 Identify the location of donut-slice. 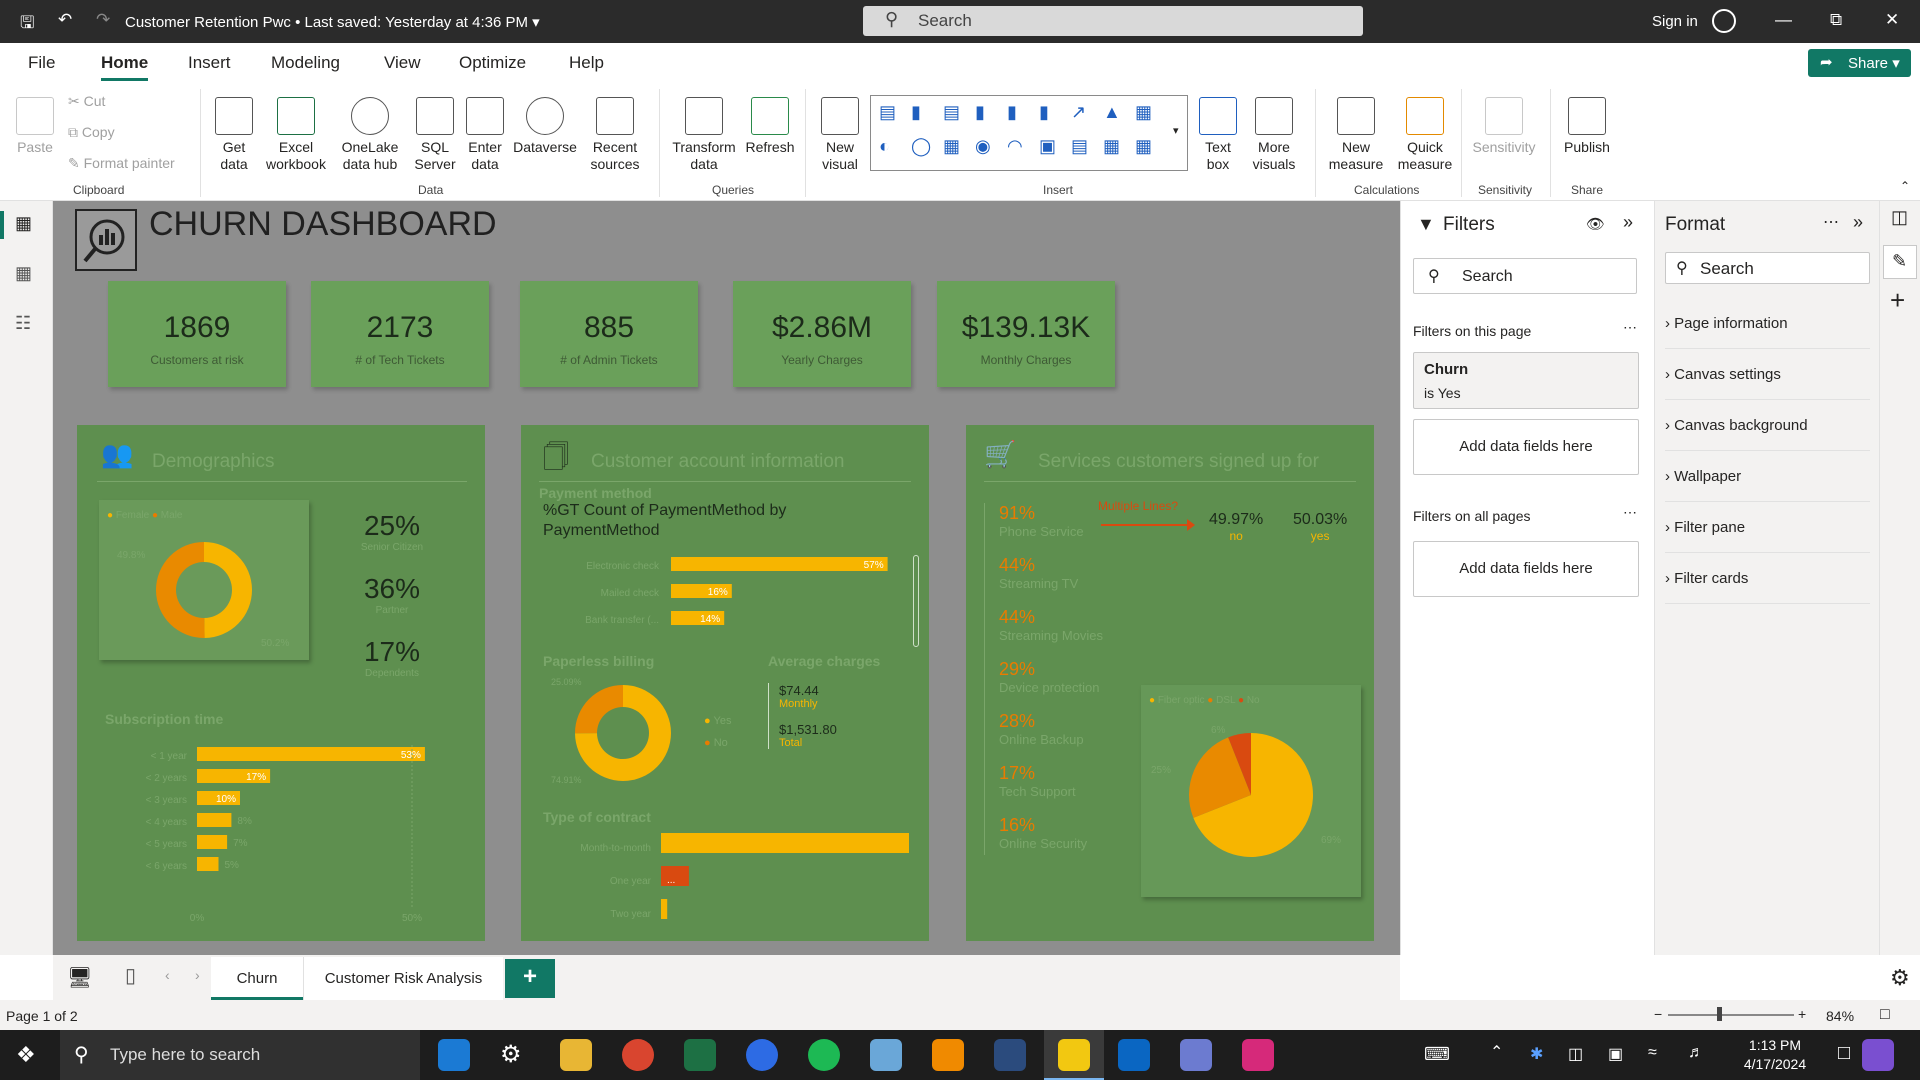
(228, 590).